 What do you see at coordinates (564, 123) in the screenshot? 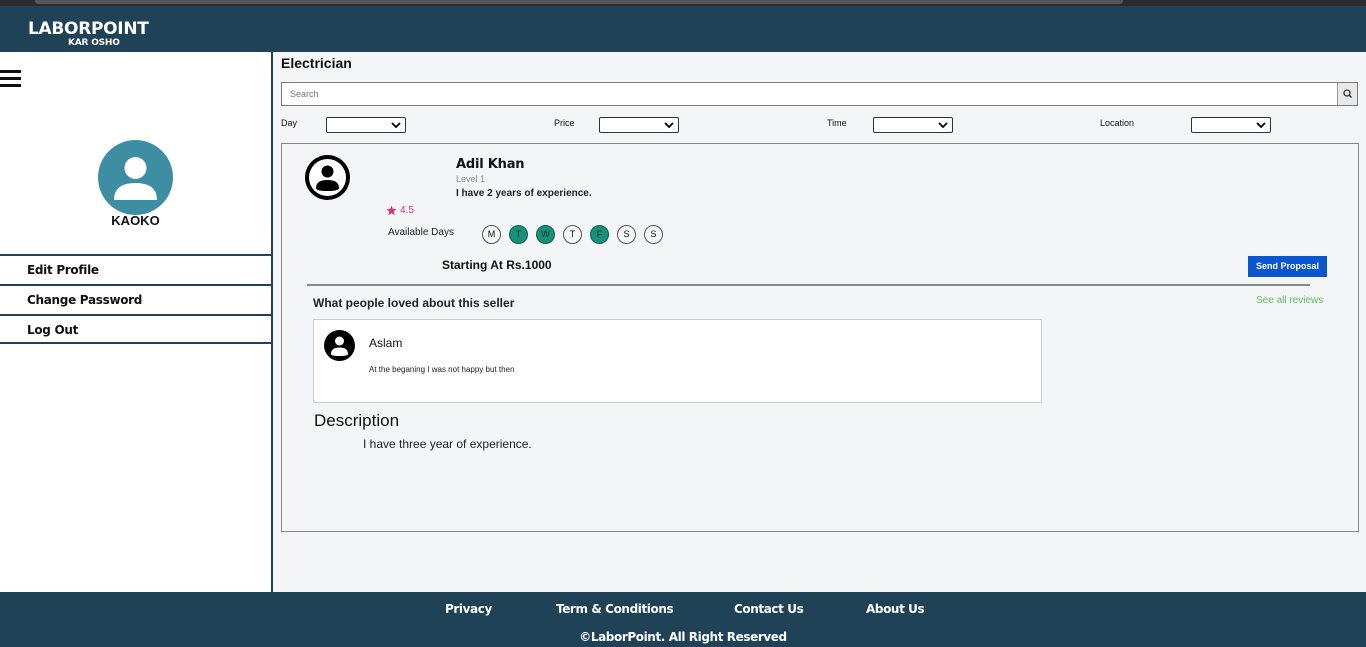
I see `filter-price-label: Price` at bounding box center [564, 123].